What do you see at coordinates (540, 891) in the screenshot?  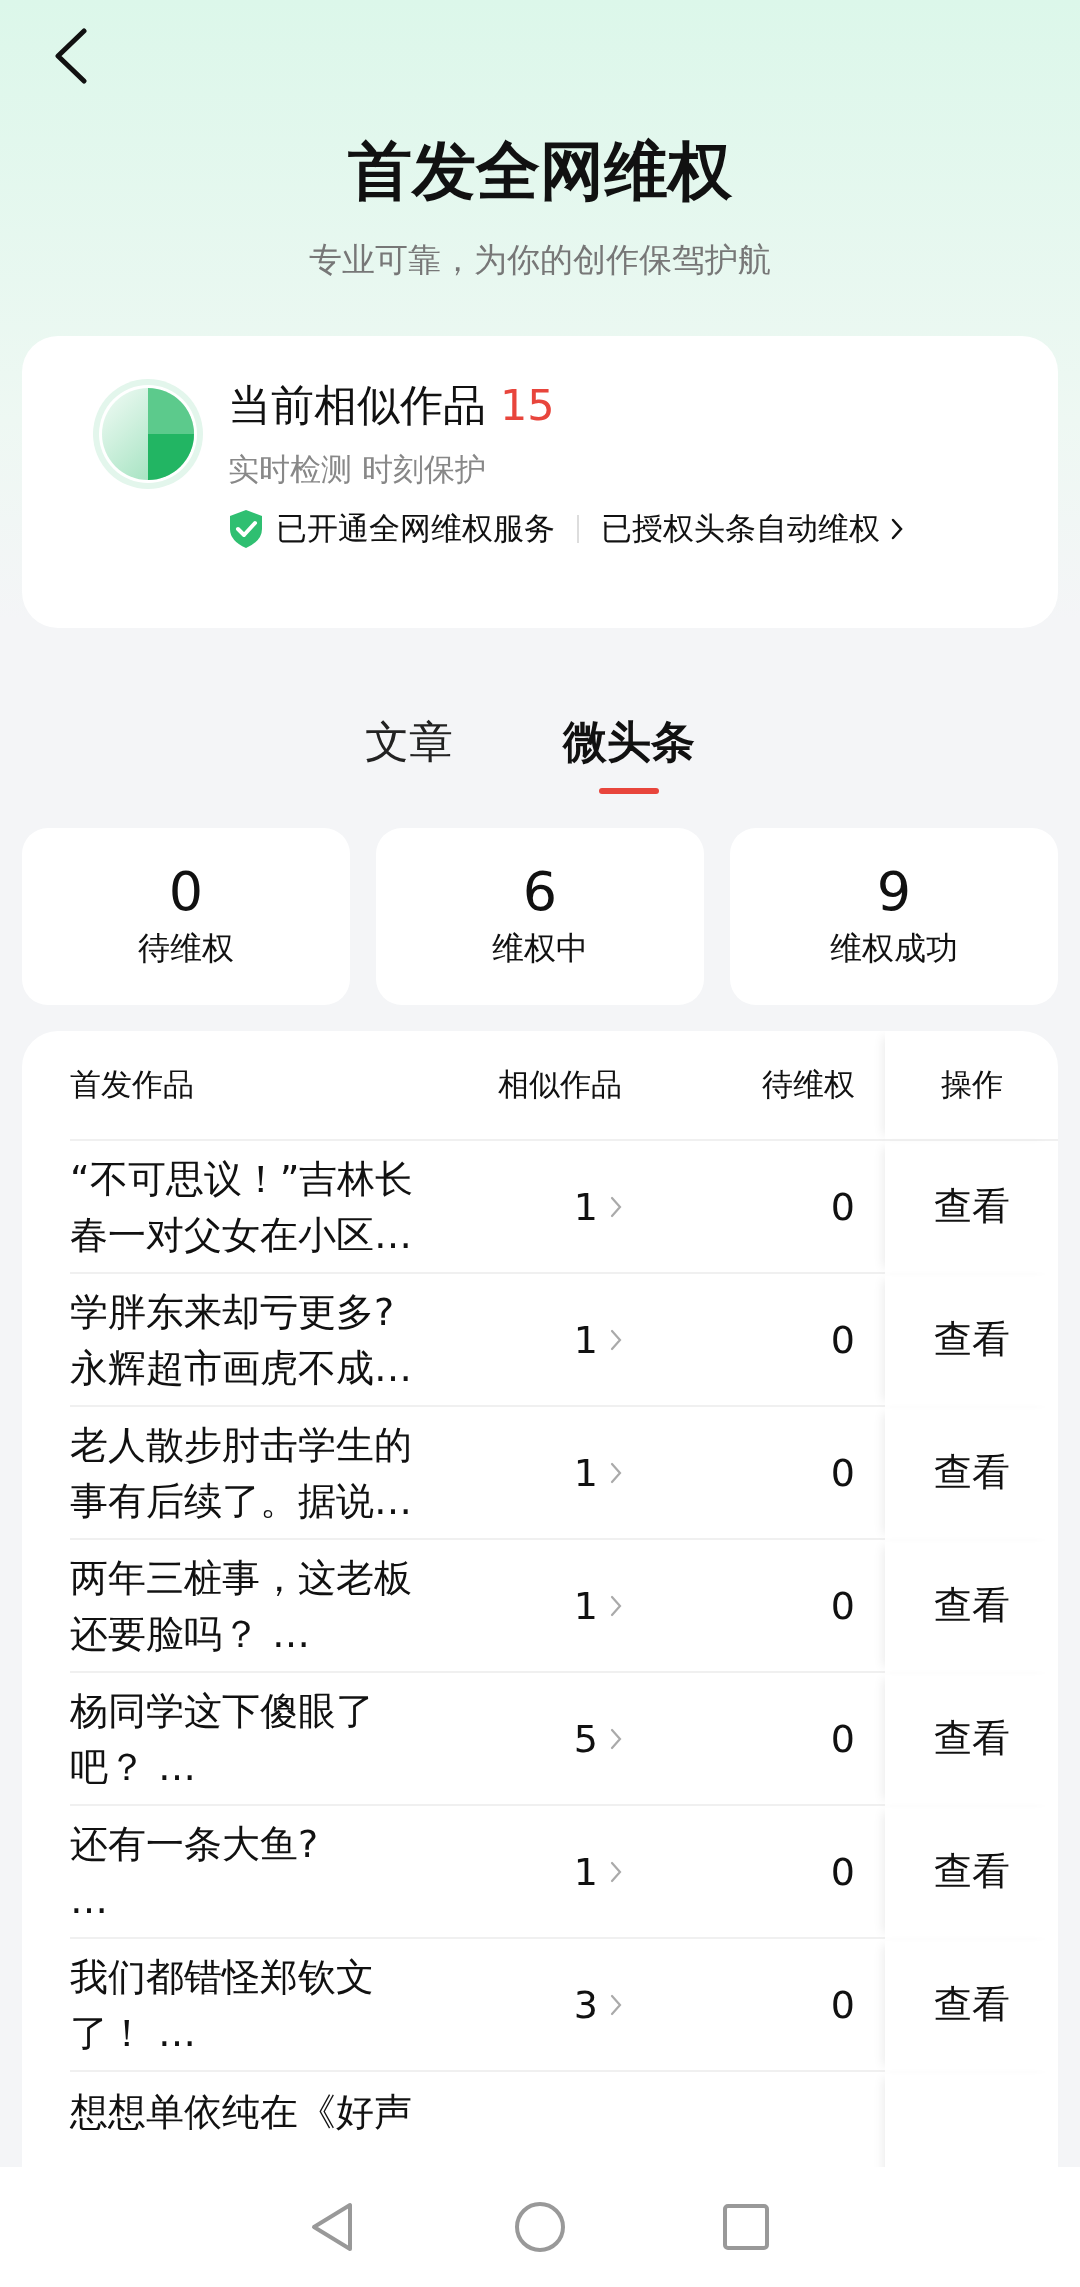 I see `stat-value: 6` at bounding box center [540, 891].